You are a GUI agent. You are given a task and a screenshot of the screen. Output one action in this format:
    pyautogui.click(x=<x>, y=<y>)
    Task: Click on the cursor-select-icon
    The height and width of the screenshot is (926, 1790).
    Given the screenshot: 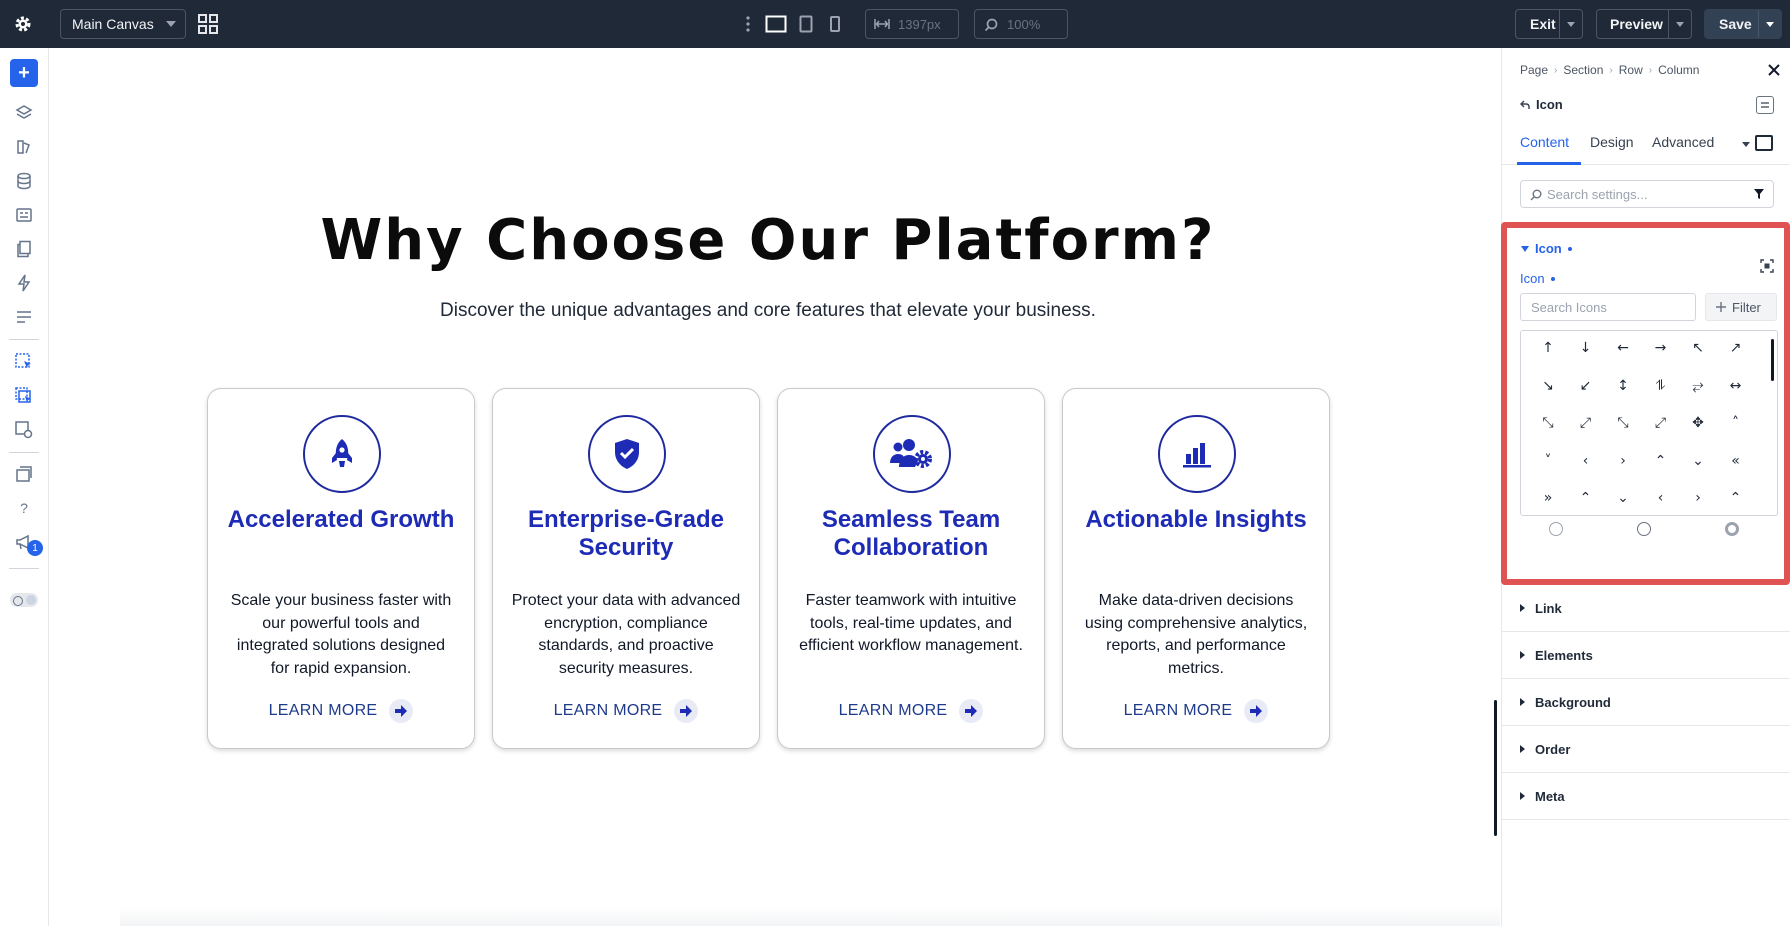 What is the action you would take?
    pyautogui.click(x=24, y=362)
    